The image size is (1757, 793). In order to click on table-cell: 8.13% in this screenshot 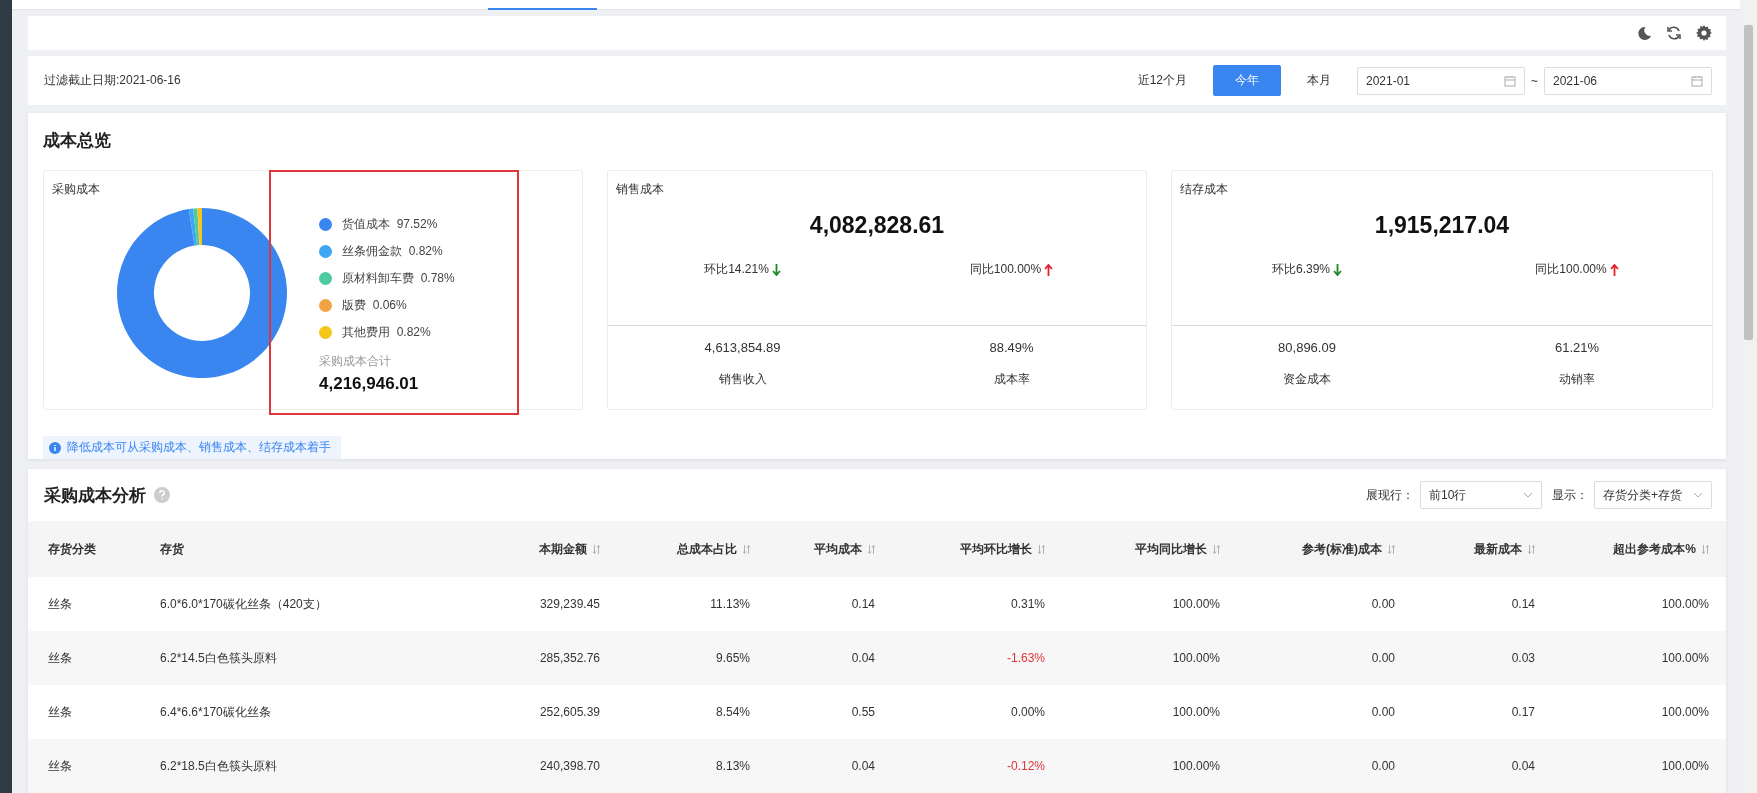, I will do `click(732, 766)`.